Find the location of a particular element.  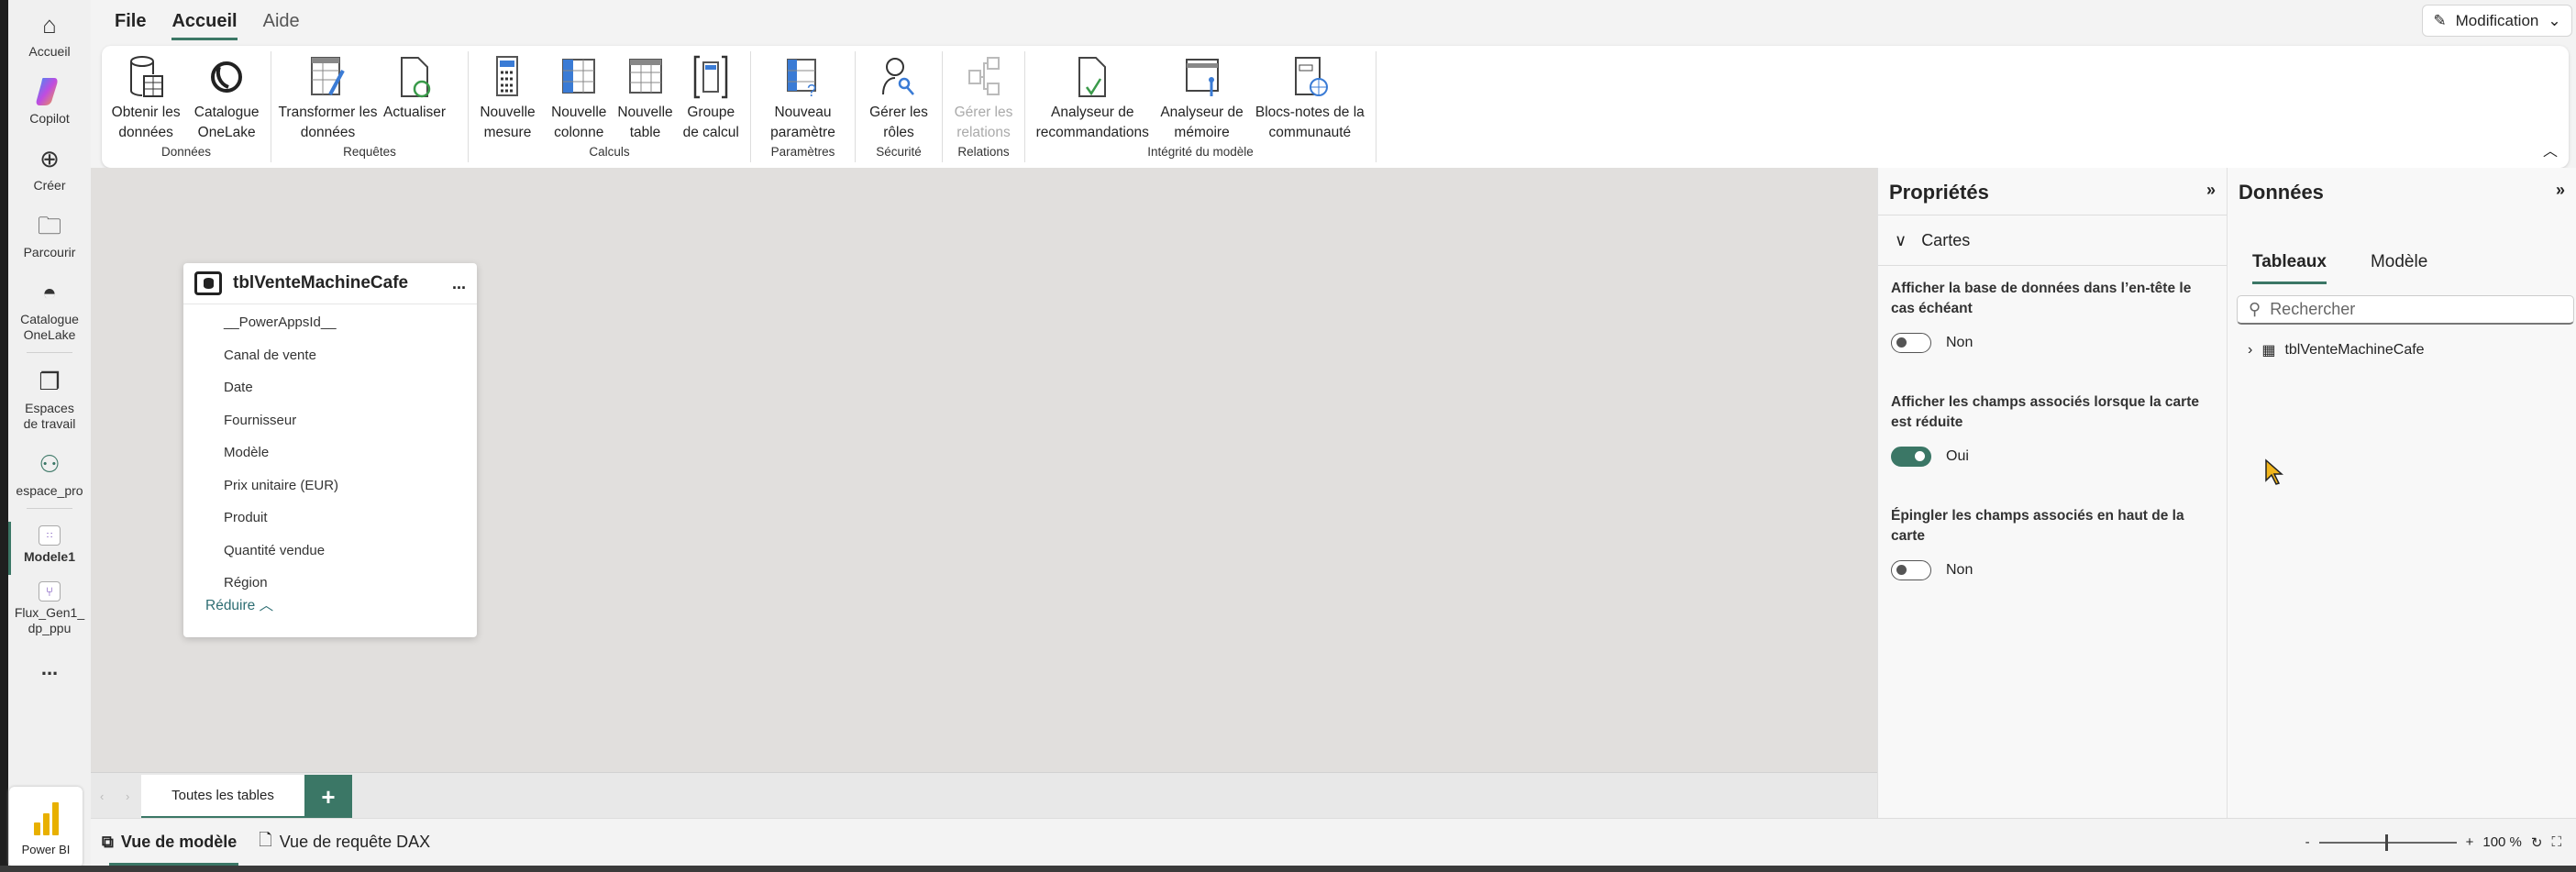

folder-icon: 🗀 is located at coordinates (49, 225).